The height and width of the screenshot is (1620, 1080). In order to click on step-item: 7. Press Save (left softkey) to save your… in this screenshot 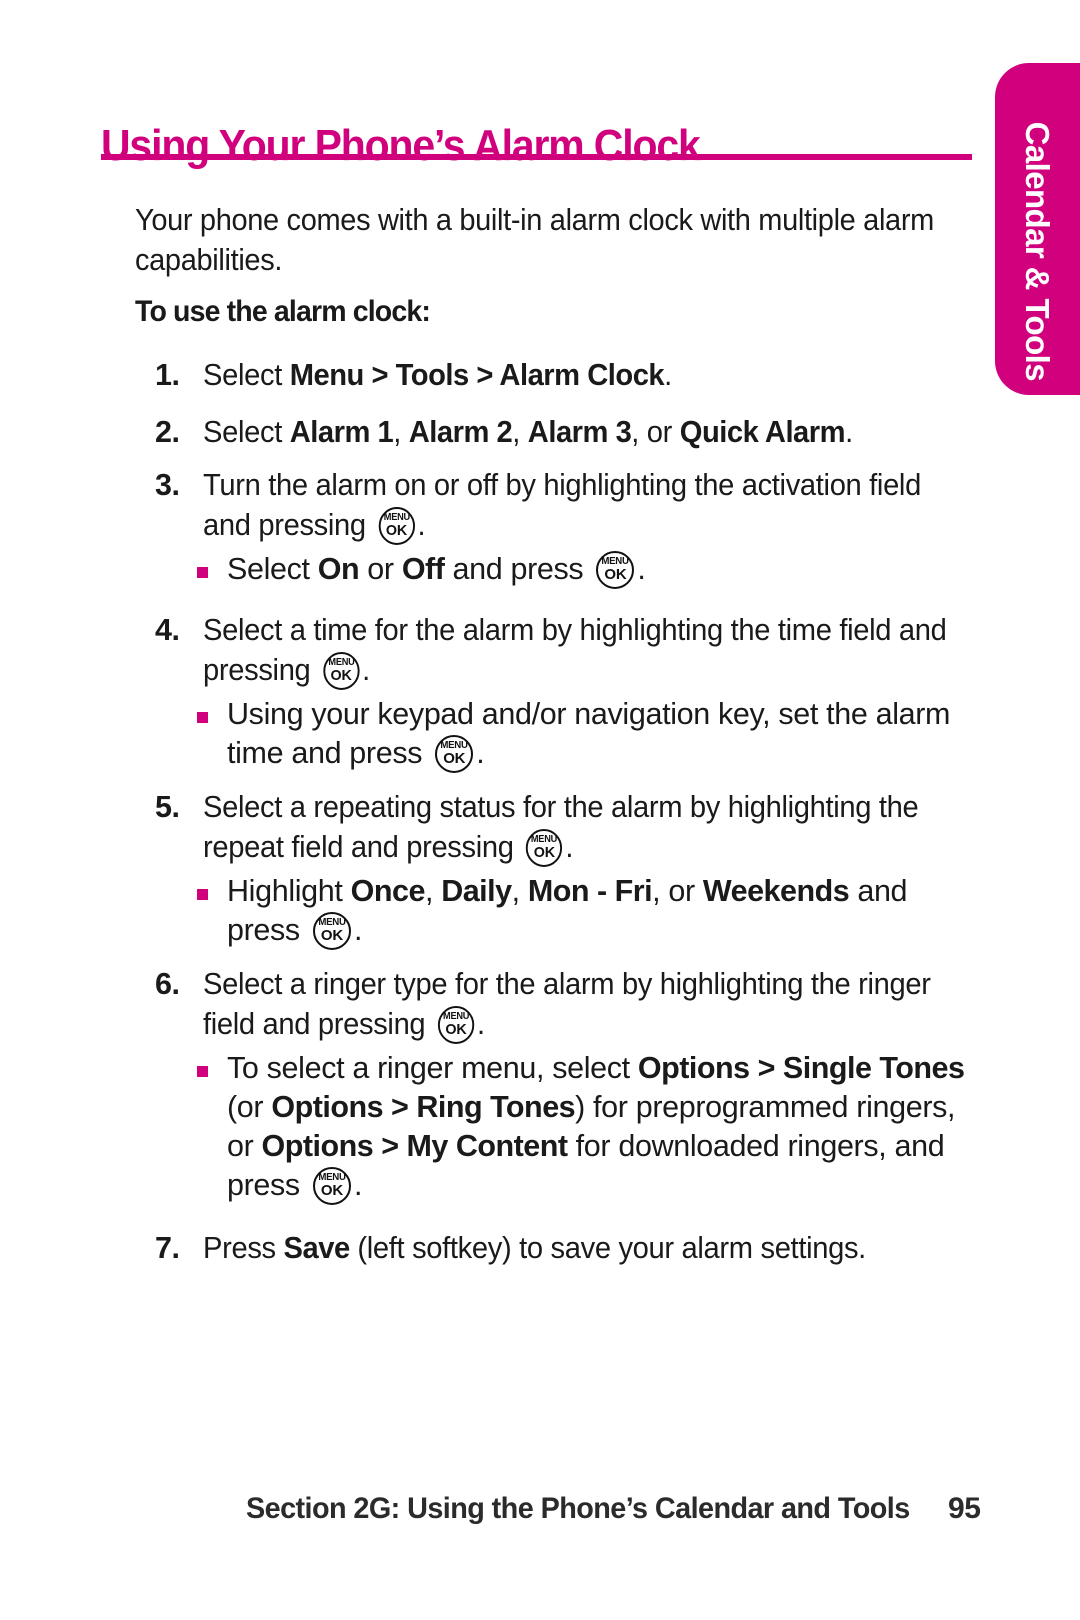, I will do `click(570, 1248)`.